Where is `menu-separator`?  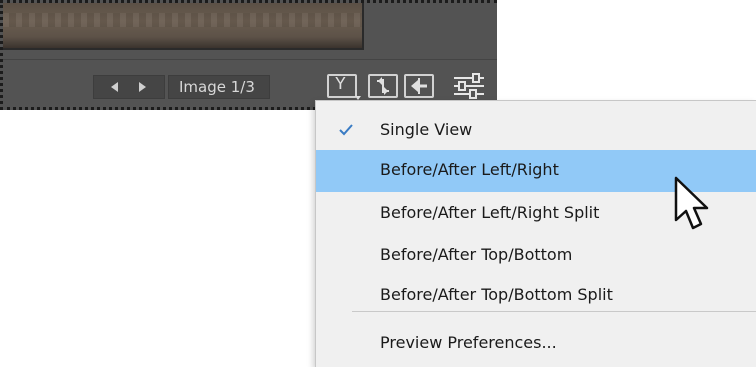 menu-separator is located at coordinates (554, 311).